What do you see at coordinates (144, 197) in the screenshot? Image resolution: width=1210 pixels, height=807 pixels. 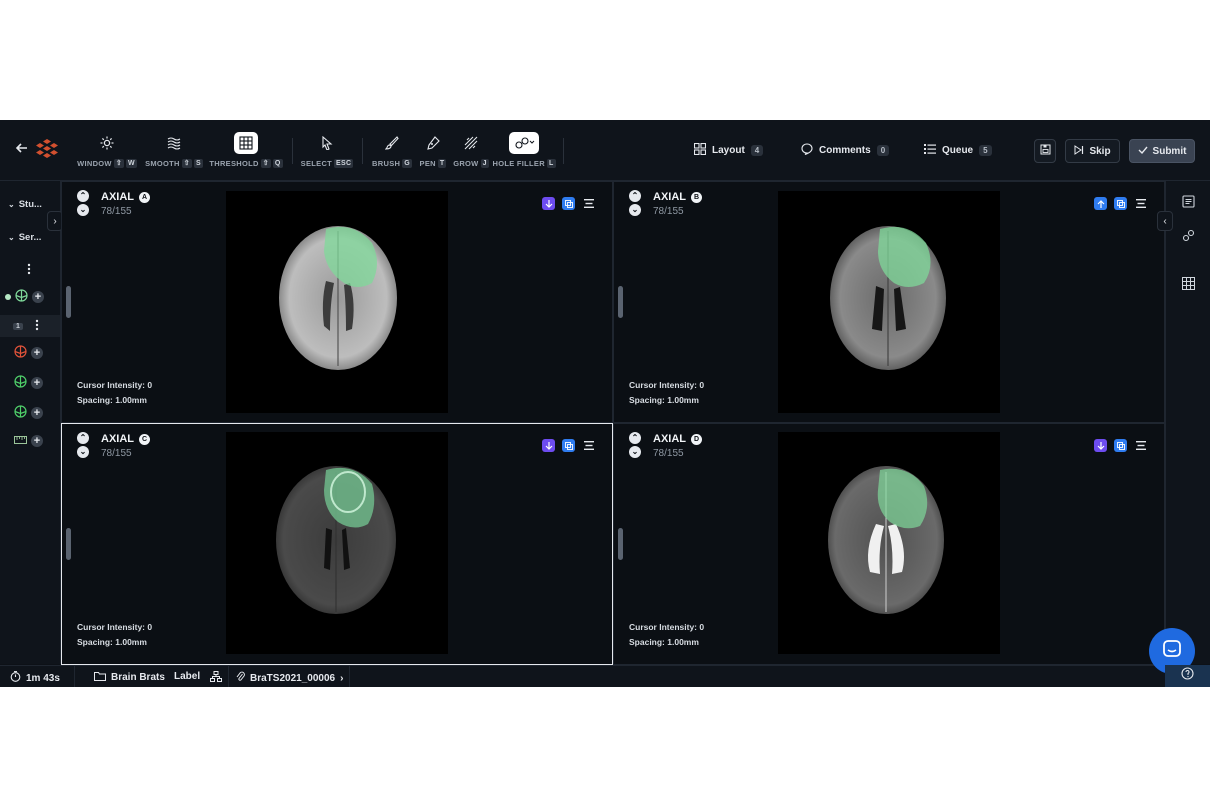 I see `viewport-letter-badge: A` at bounding box center [144, 197].